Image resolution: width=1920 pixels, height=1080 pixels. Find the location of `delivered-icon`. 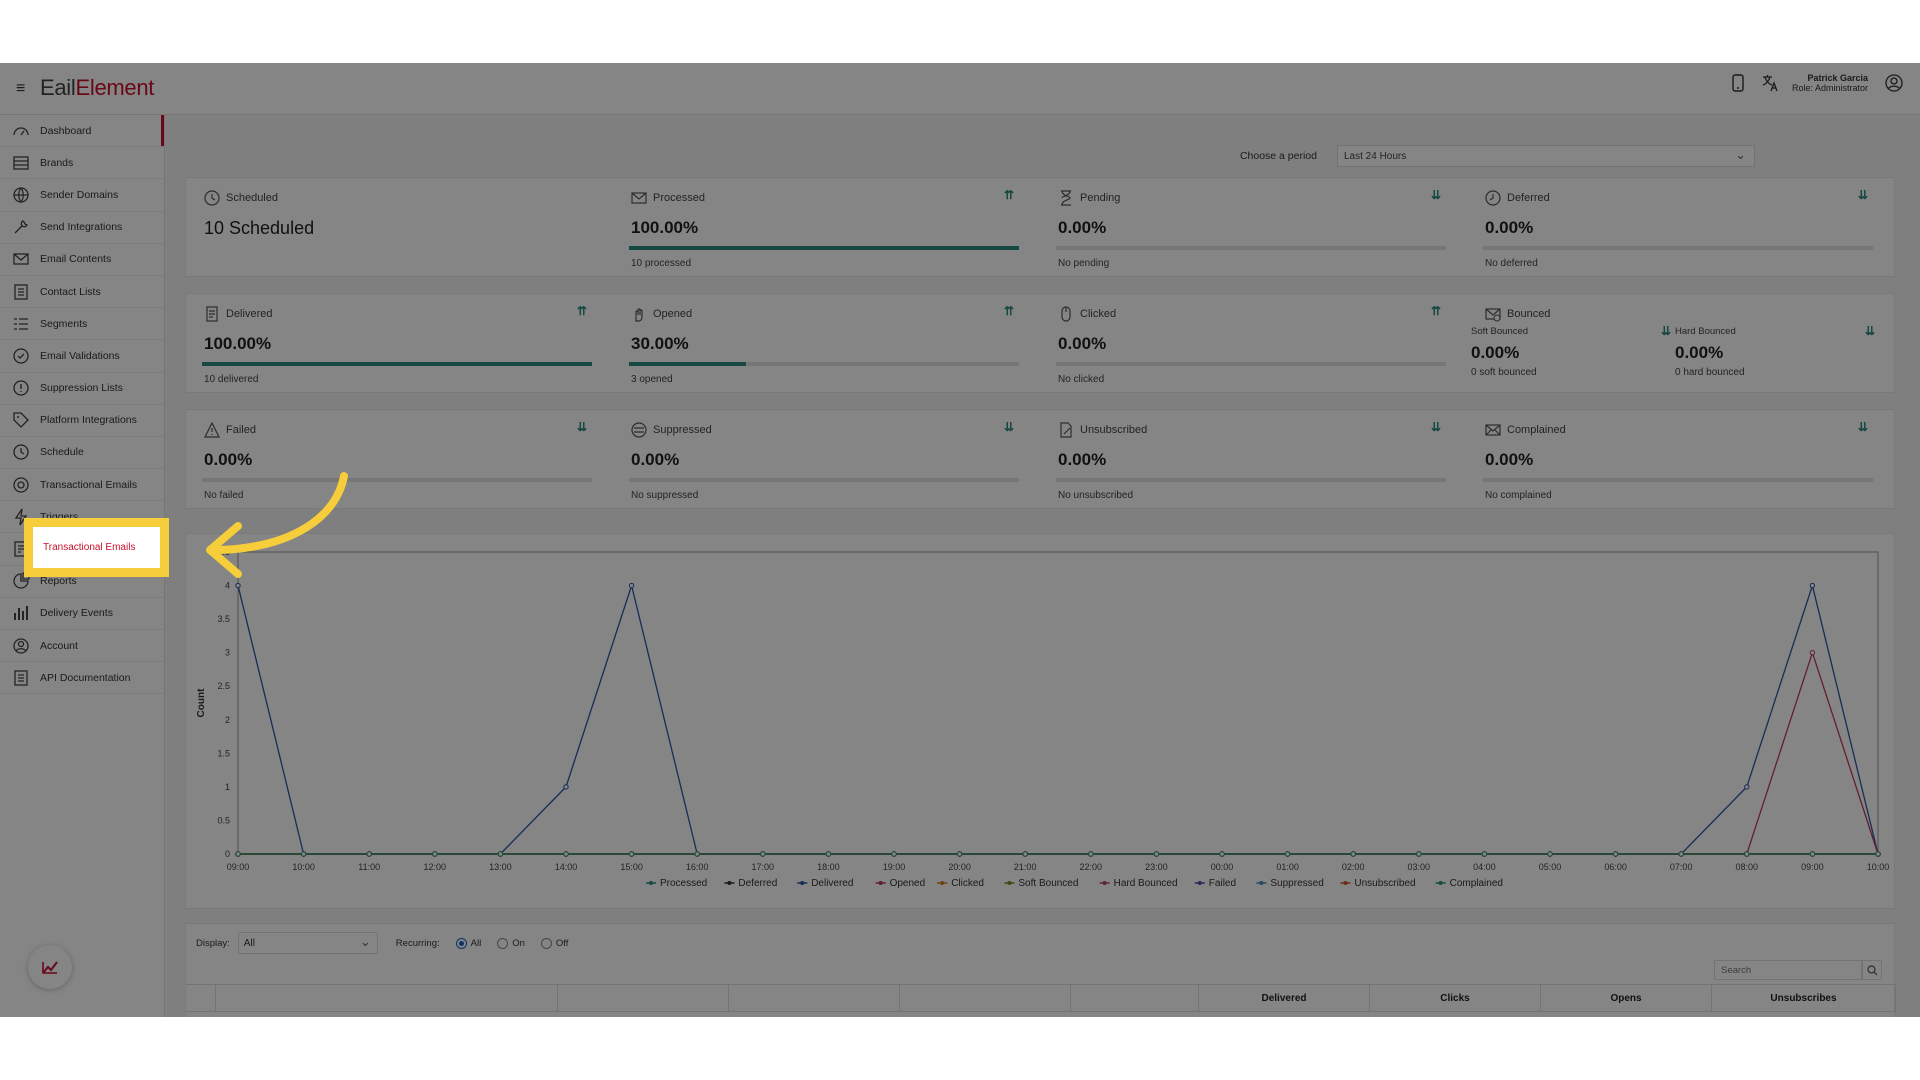

delivered-icon is located at coordinates (212, 314).